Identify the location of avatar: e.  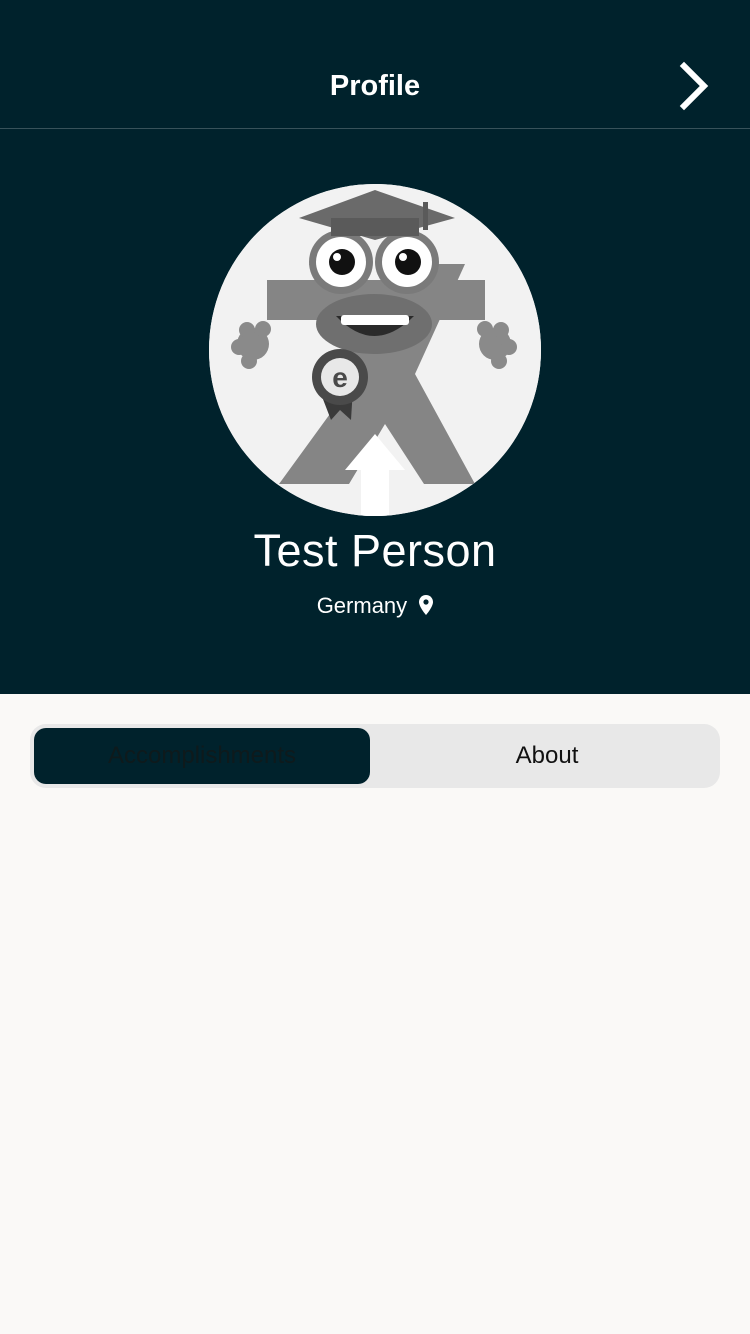
(375, 350).